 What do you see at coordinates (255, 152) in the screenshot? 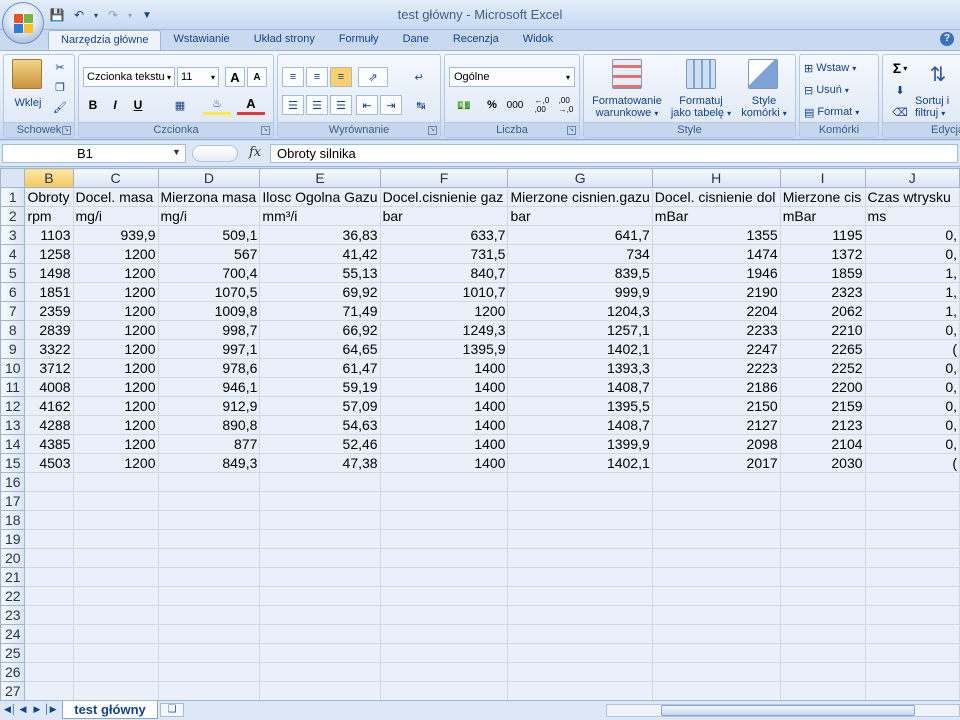
I see `insert-function-icon: fx` at bounding box center [255, 152].